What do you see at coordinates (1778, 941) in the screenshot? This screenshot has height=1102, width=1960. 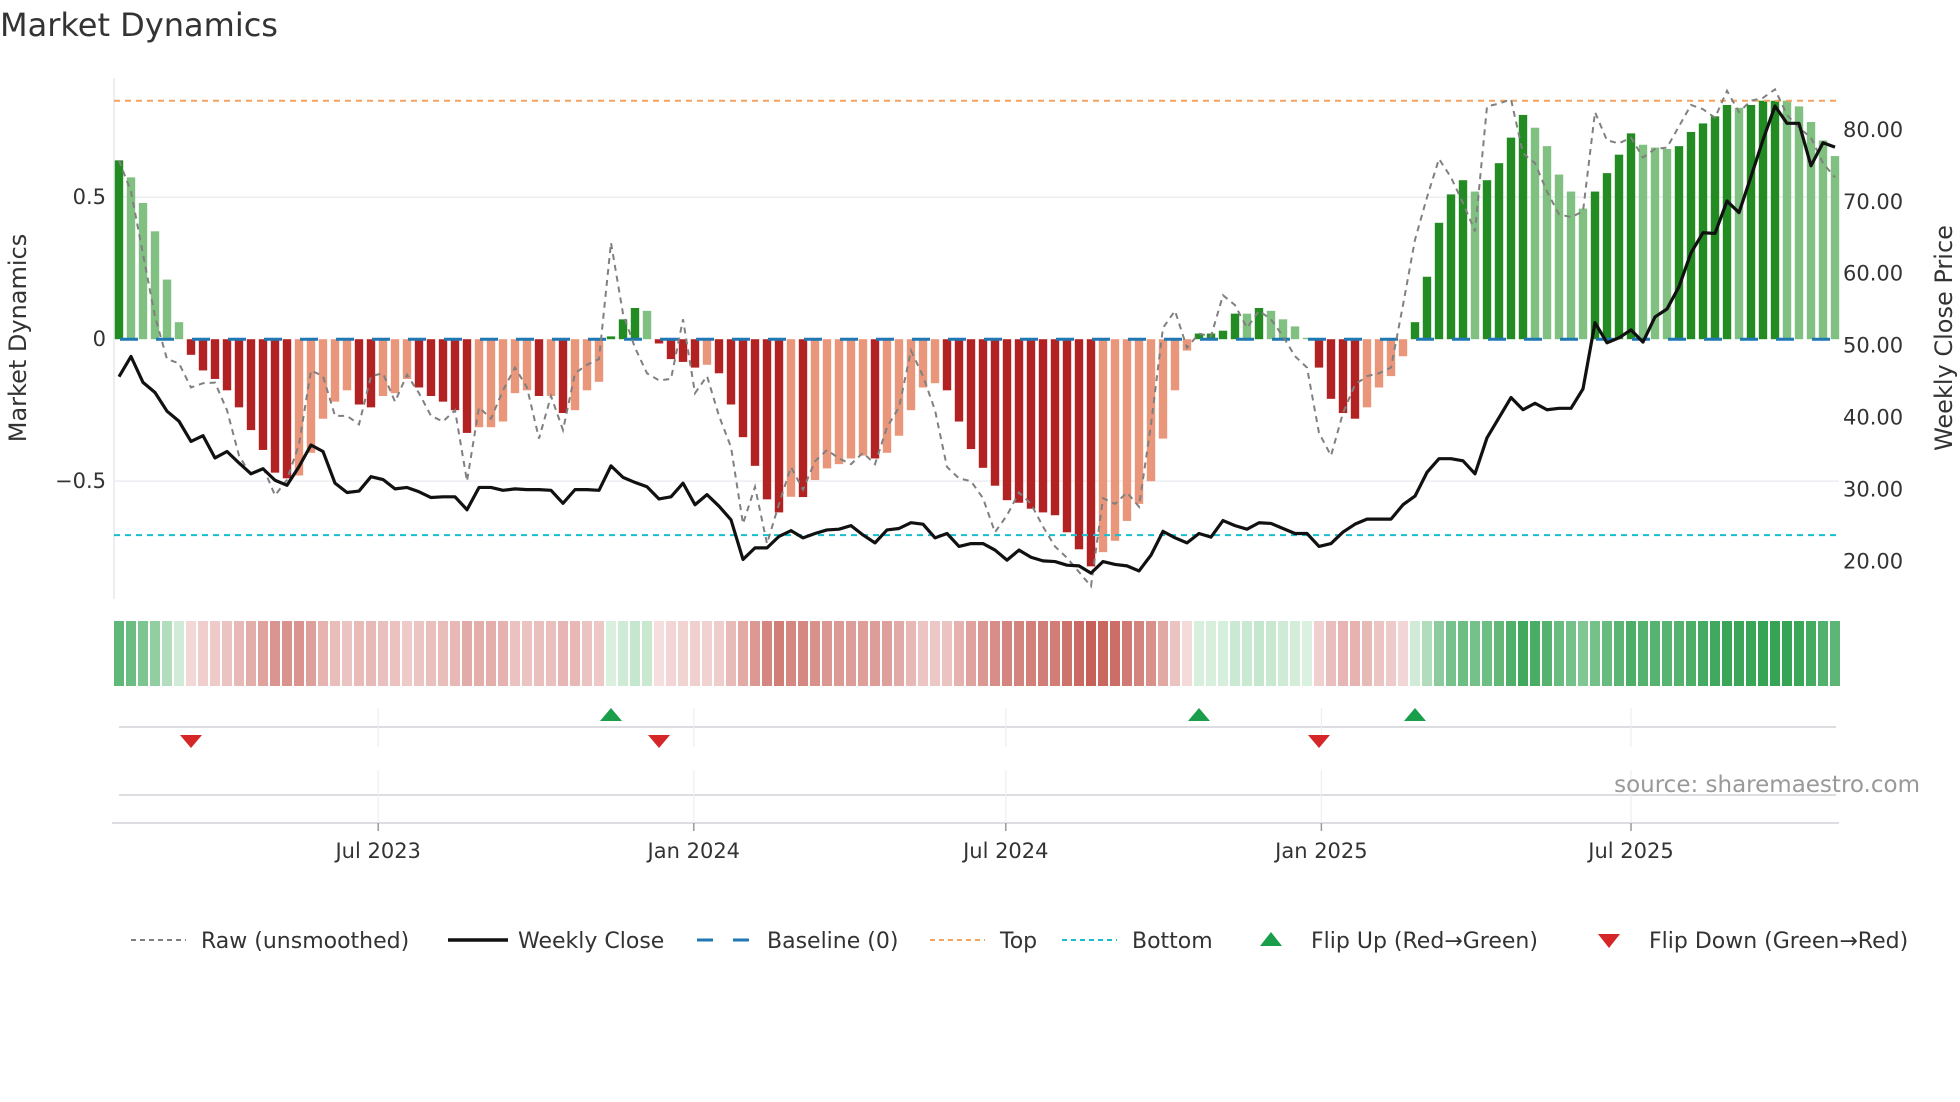 I see `legend-label-flip-down: Flip Down (Green→Red)` at bounding box center [1778, 941].